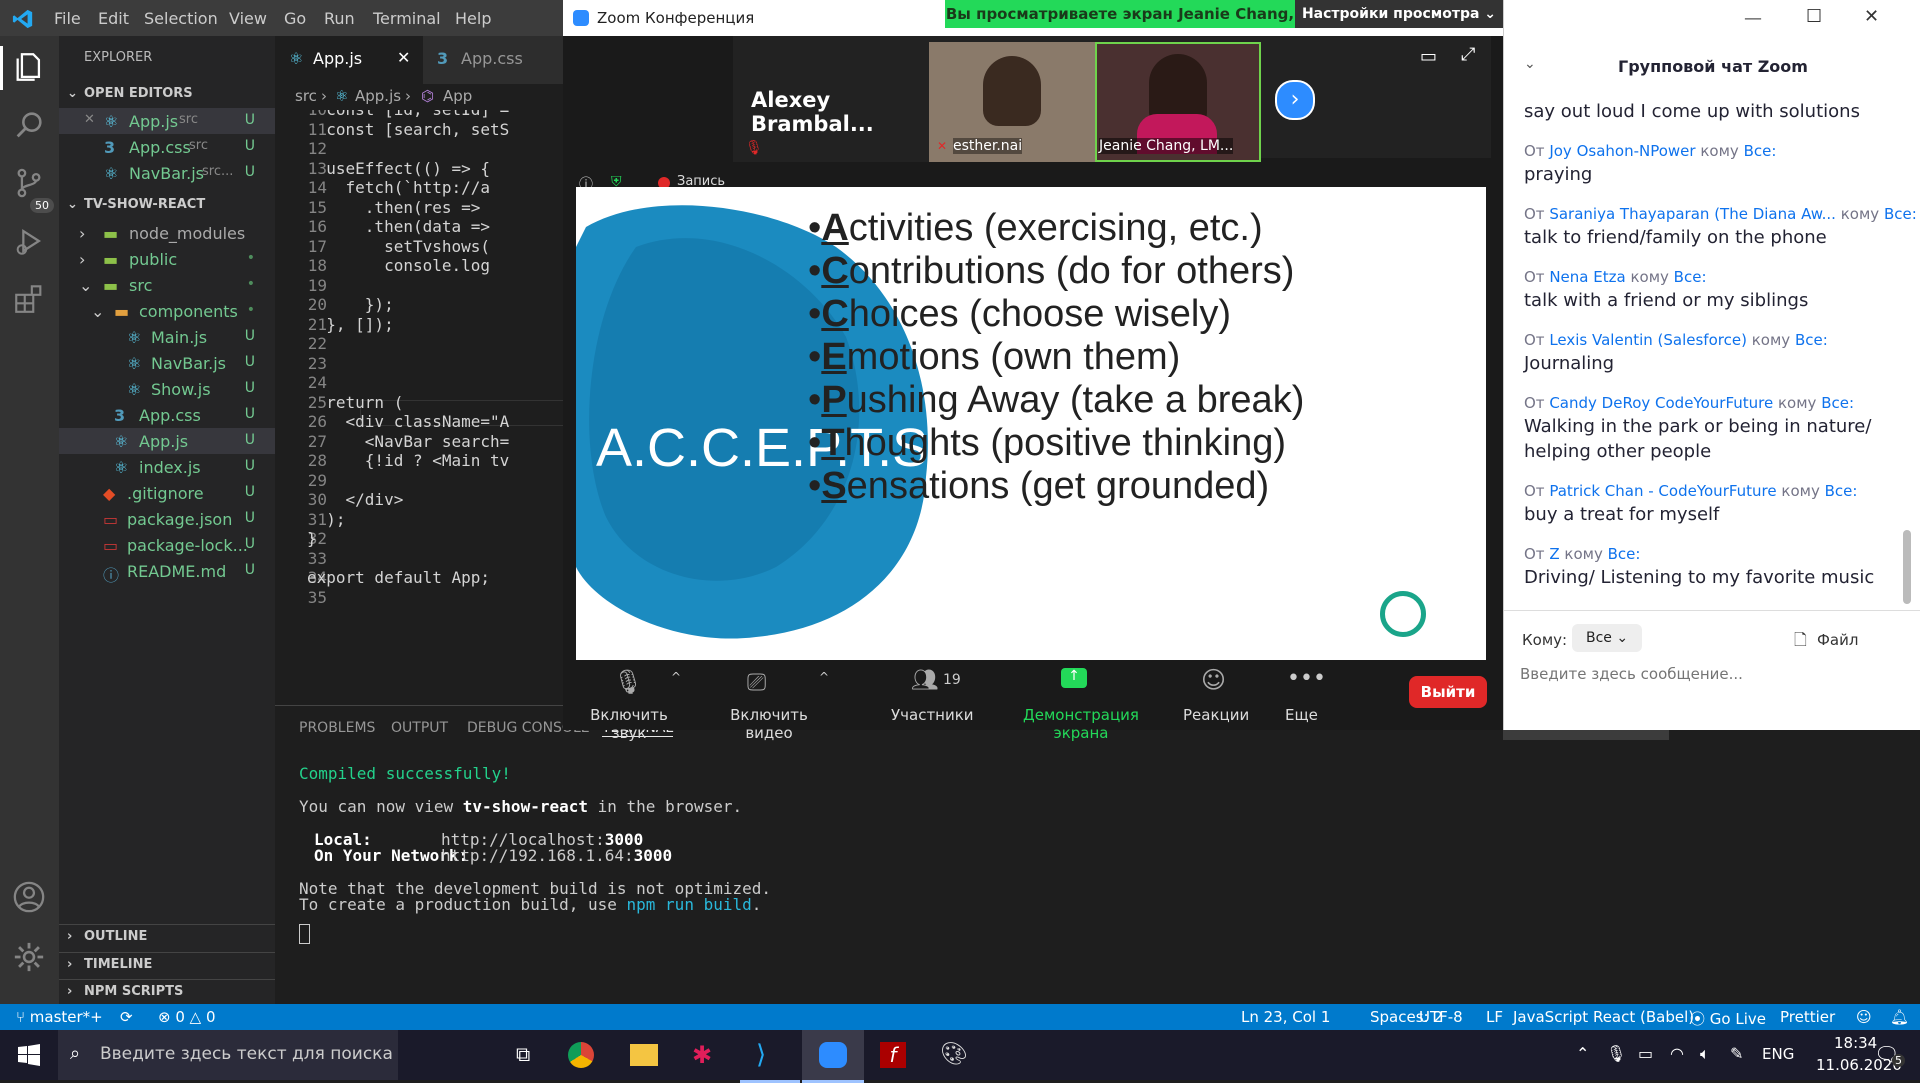 The height and width of the screenshot is (1083, 1920). What do you see at coordinates (408, 441) in the screenshot?
I see `code-line: <NavBar search=` at bounding box center [408, 441].